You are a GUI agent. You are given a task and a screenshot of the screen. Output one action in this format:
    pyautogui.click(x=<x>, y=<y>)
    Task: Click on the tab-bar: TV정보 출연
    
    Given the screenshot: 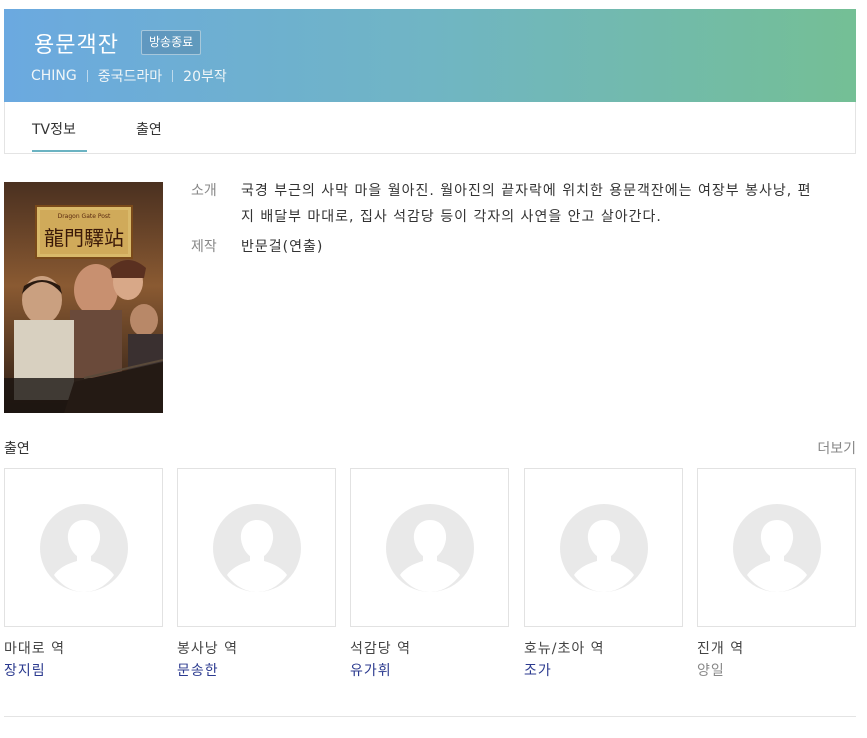 What is the action you would take?
    pyautogui.click(x=430, y=128)
    